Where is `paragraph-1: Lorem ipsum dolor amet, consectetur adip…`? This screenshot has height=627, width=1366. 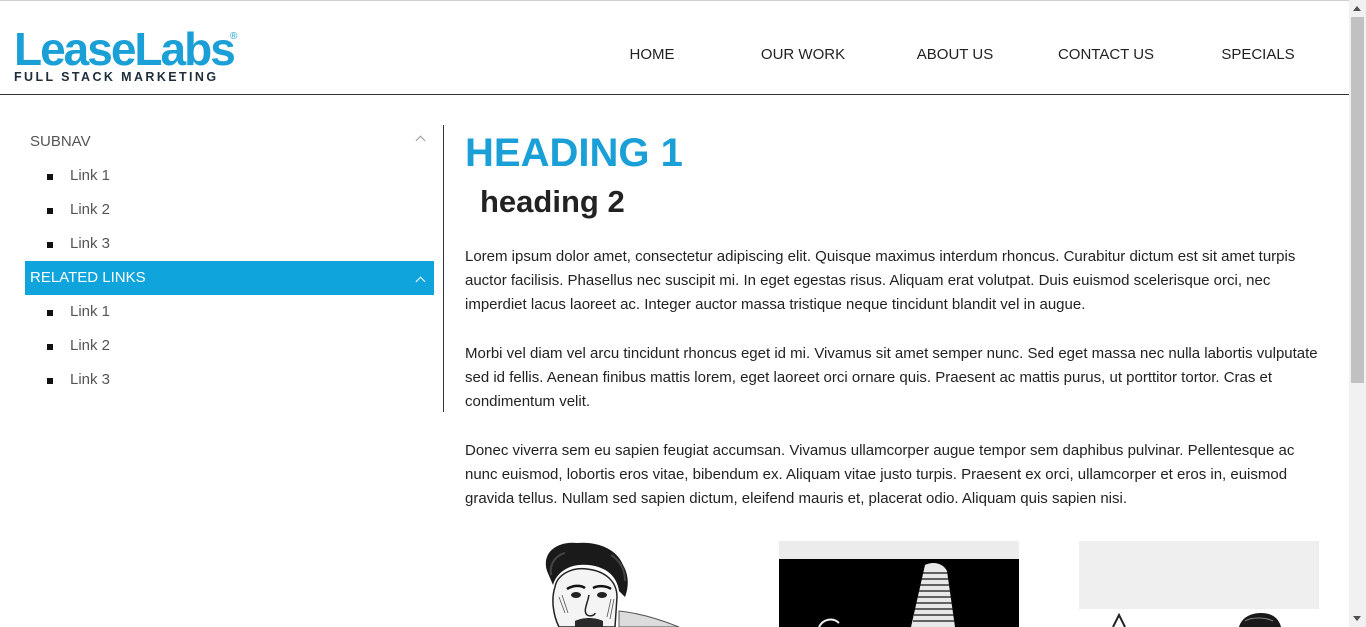 paragraph-1: Lorem ipsum dolor amet, consectetur adip… is located at coordinates (880, 280).